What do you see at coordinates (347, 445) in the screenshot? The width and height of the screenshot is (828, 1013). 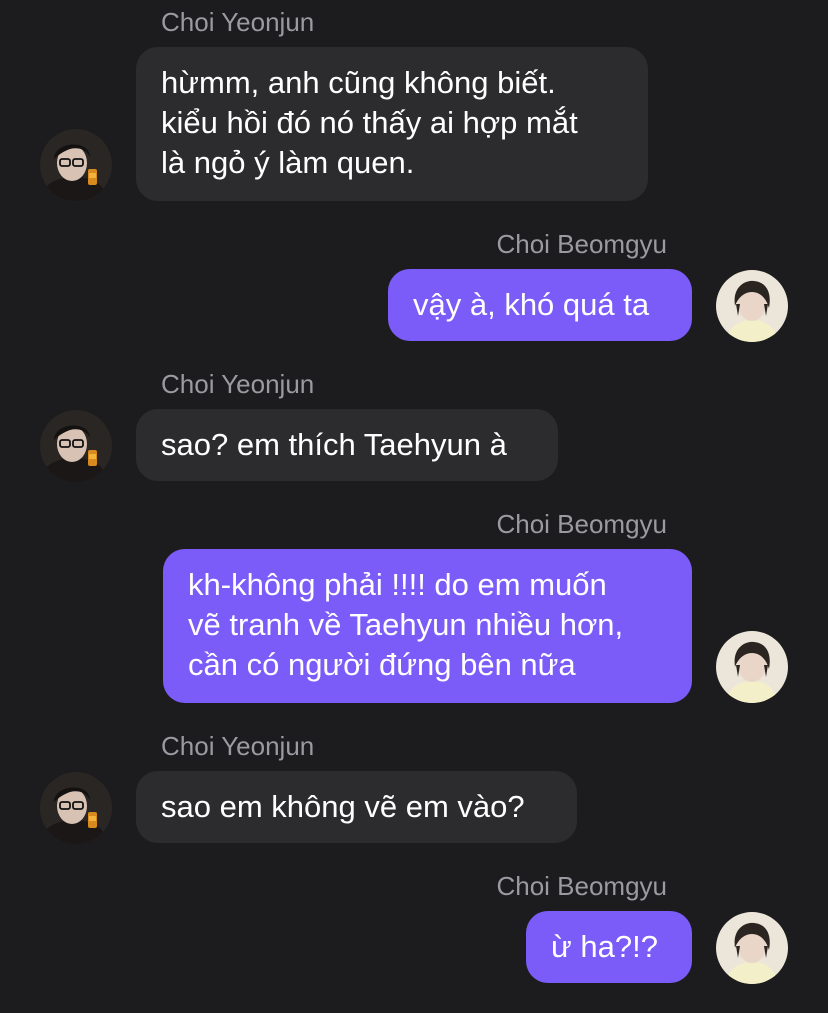 I see `incoming-message-bubble: sao? em thích Taehyun à` at bounding box center [347, 445].